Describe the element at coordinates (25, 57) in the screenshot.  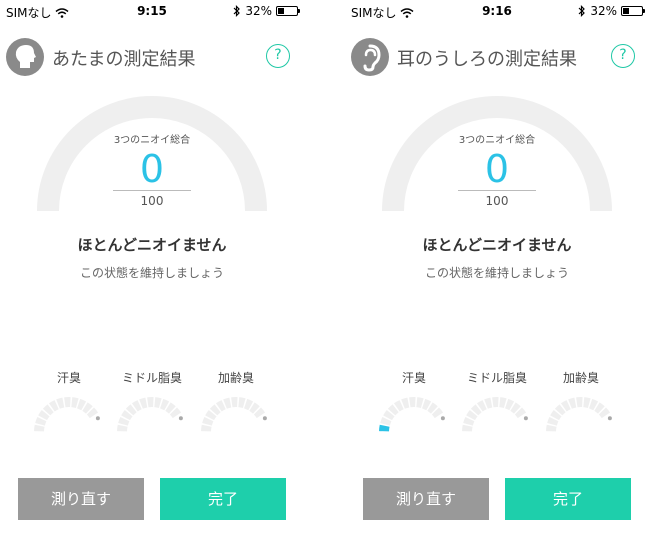
I see `head-profile-icon` at that location.